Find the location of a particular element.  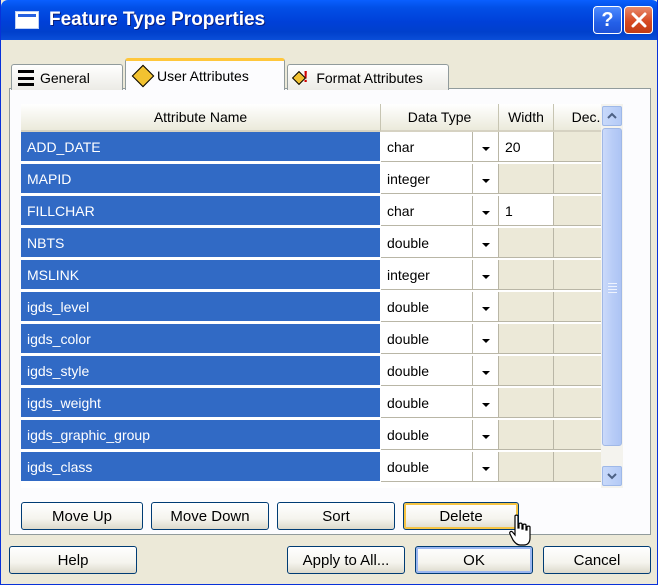

attribute-name-cell: igds_style is located at coordinates (201, 371).